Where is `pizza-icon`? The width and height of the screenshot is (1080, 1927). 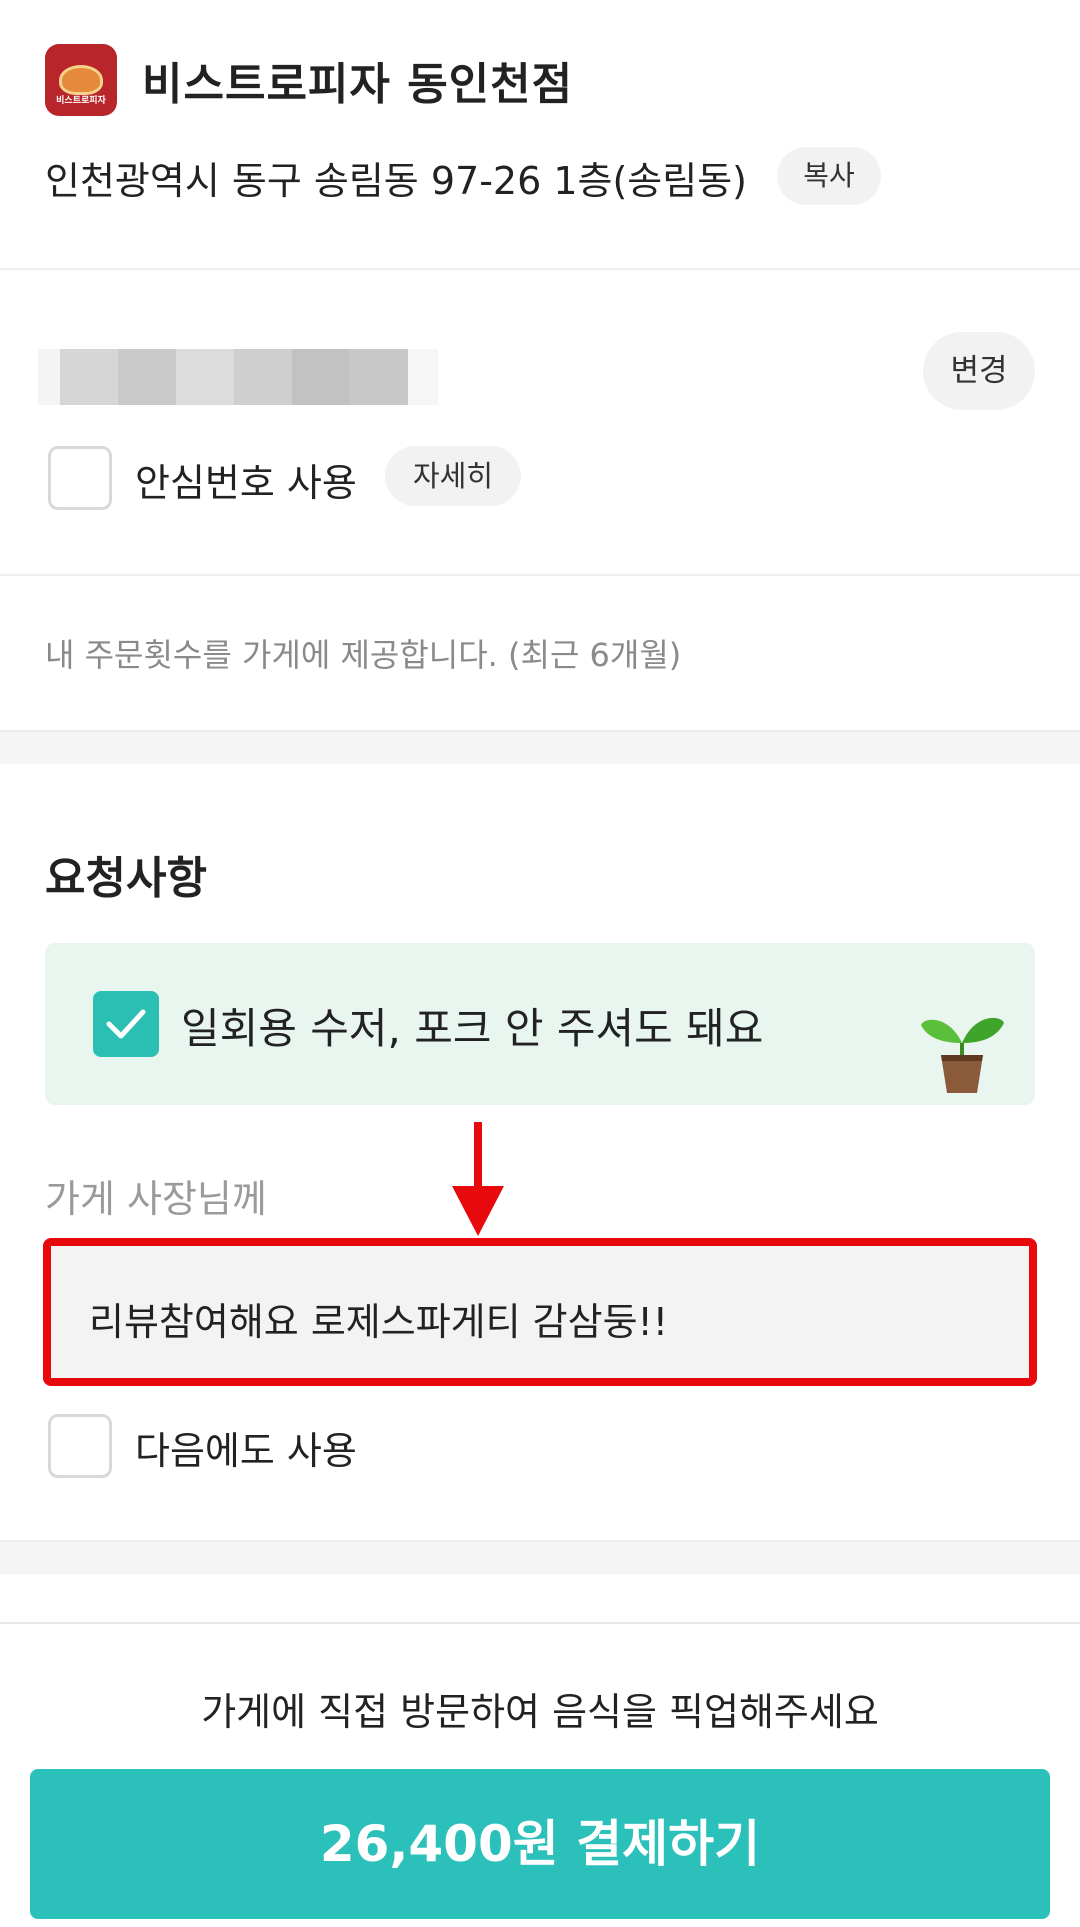 pizza-icon is located at coordinates (81, 80).